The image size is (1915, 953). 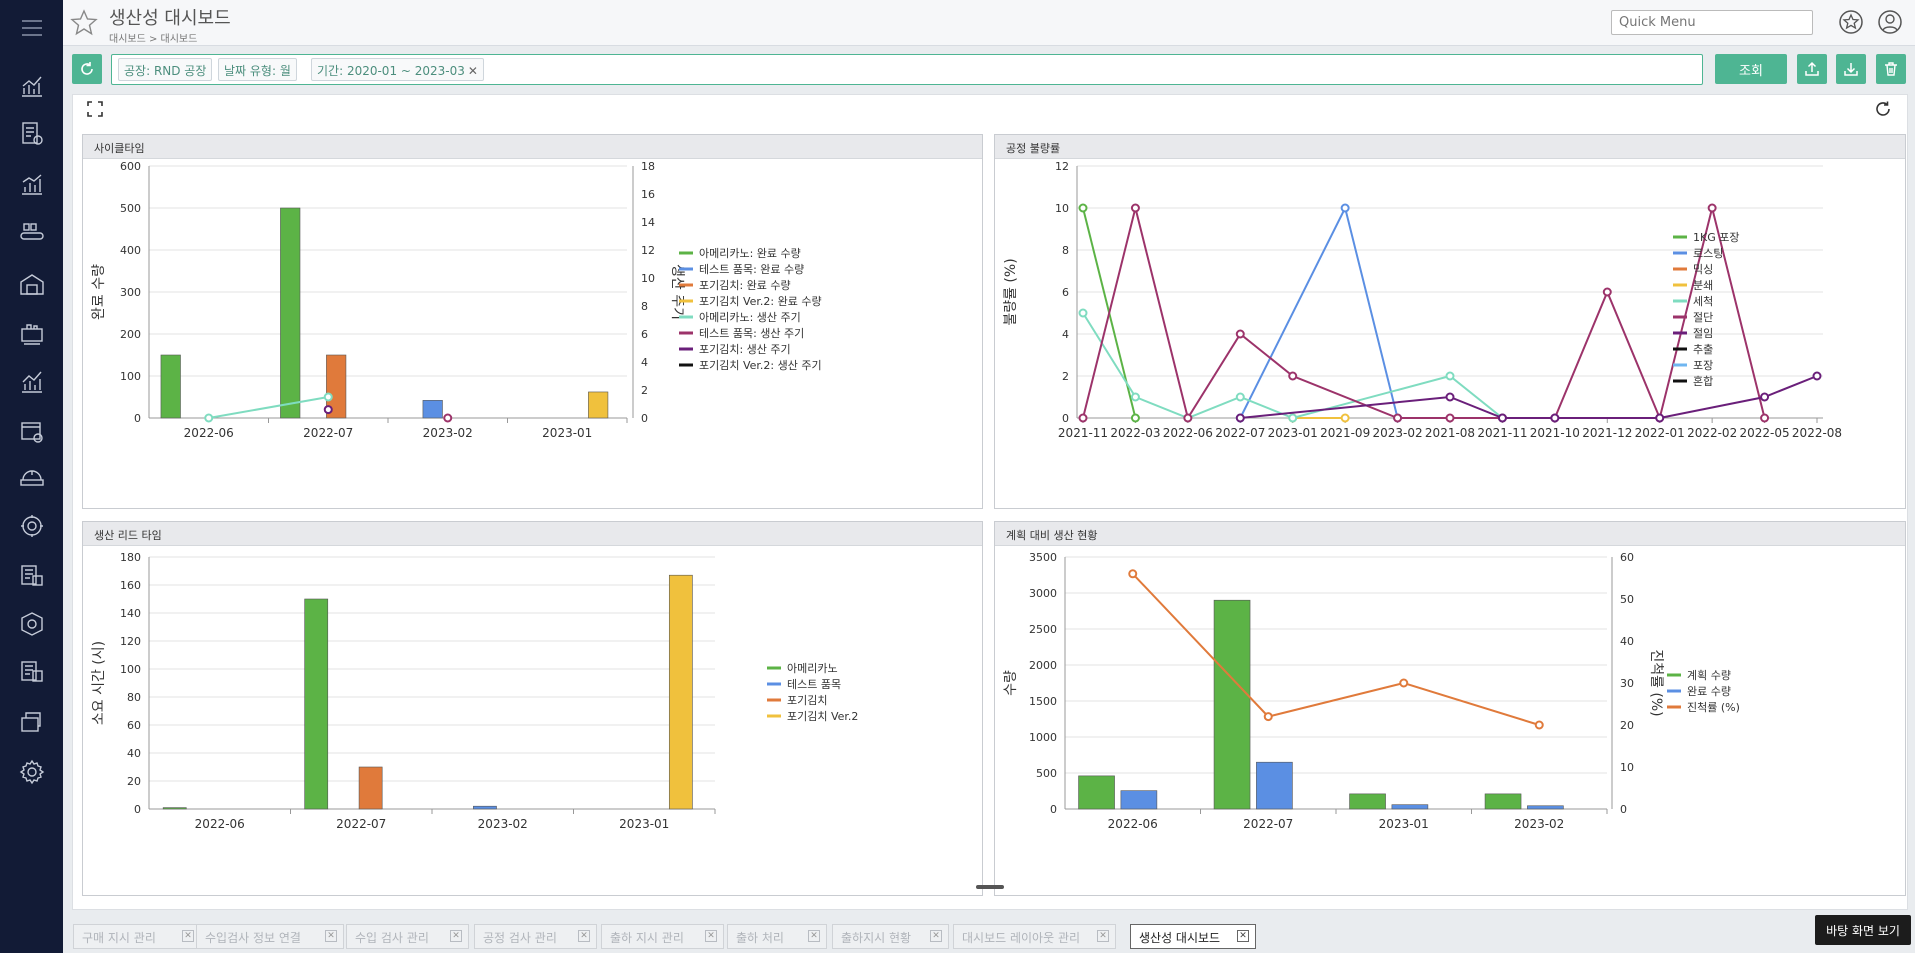 I want to click on legend-label: 추출, so click(x=1703, y=349).